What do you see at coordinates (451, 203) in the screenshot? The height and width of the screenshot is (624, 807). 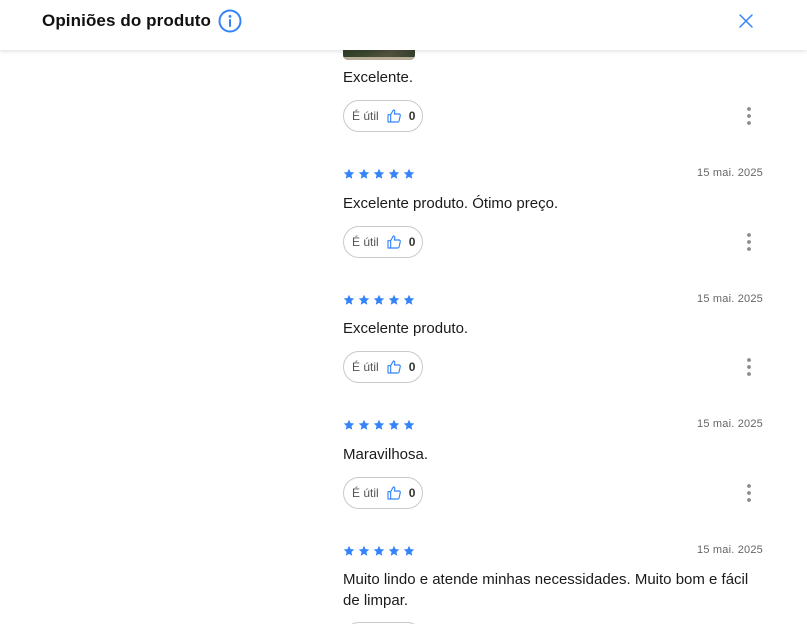 I see `review-text: Excelente produto. Ótimo preço.` at bounding box center [451, 203].